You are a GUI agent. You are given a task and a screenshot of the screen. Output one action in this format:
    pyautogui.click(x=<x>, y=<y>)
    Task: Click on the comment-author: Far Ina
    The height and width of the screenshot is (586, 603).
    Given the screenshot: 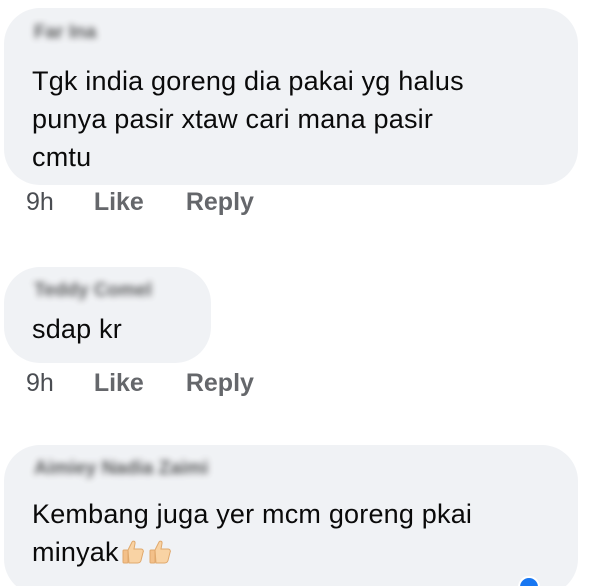 What is the action you would take?
    pyautogui.click(x=65, y=33)
    